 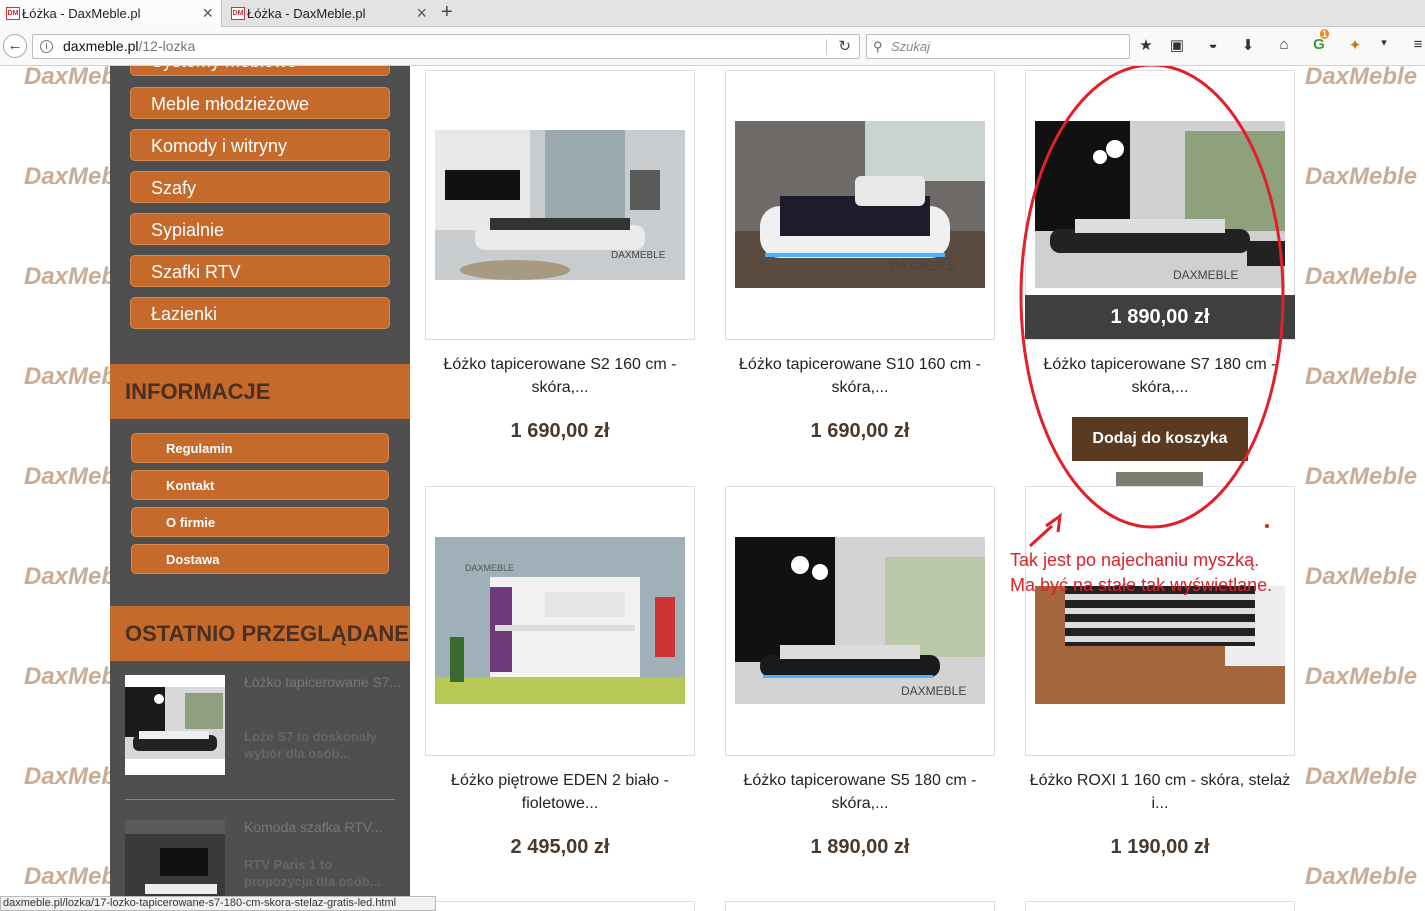 What do you see at coordinates (101, 46) in the screenshot?
I see `url-host: daxmeble.pl` at bounding box center [101, 46].